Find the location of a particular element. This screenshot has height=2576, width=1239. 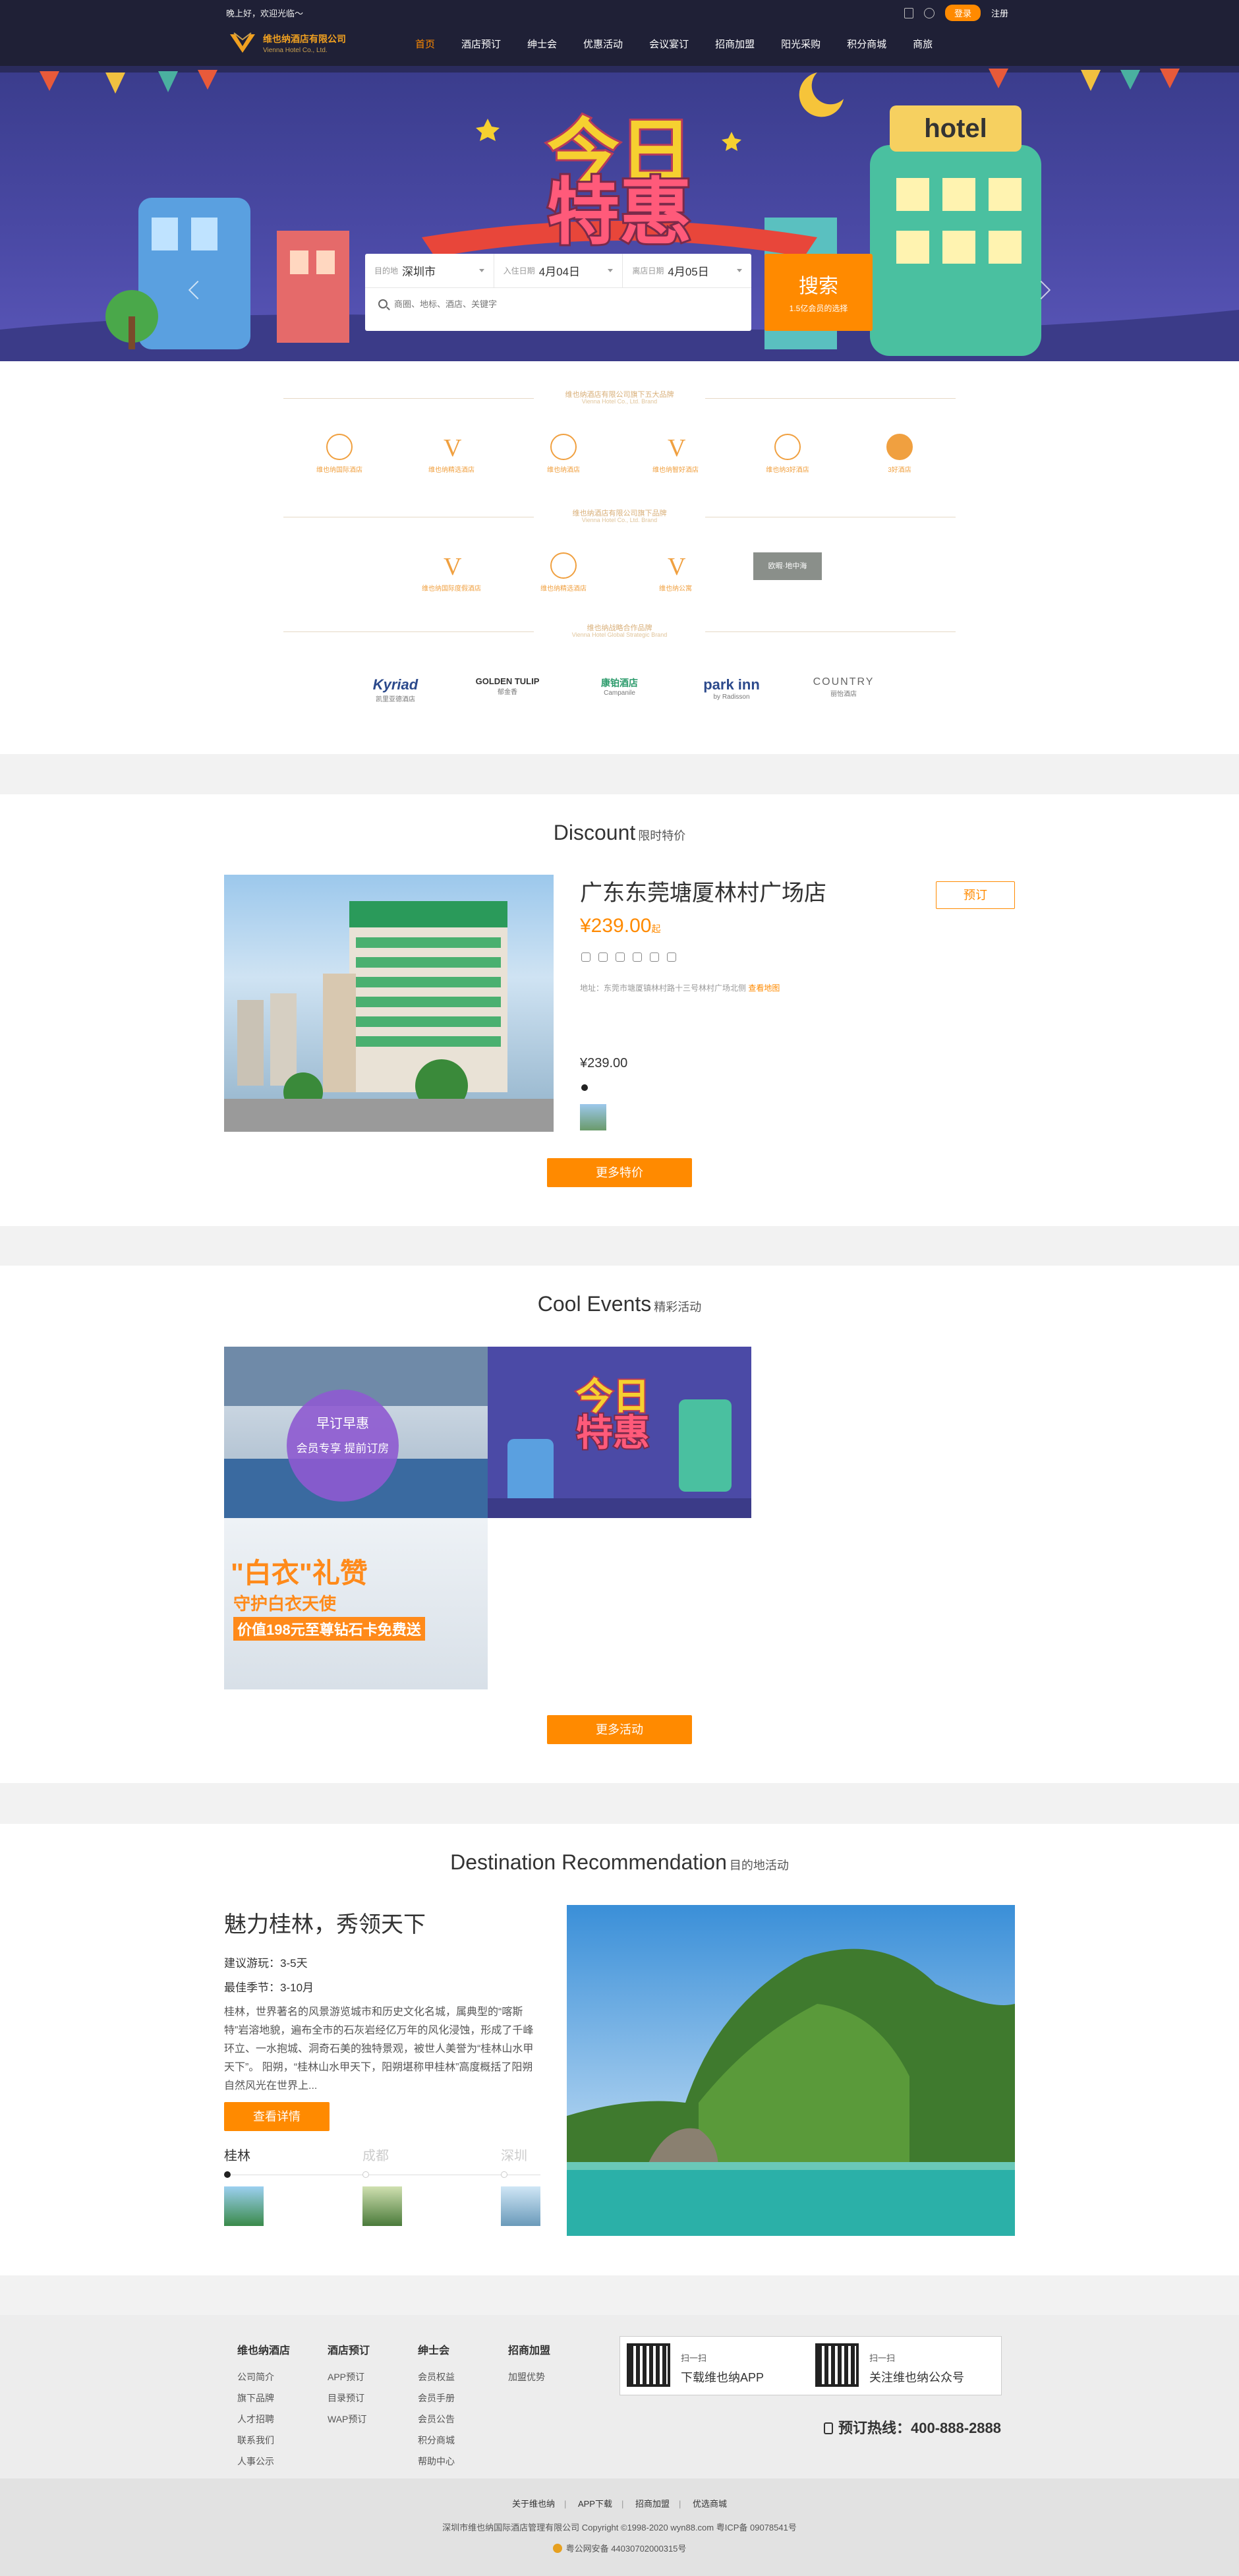

nav-franchise: 招商加盟 is located at coordinates (735, 45).